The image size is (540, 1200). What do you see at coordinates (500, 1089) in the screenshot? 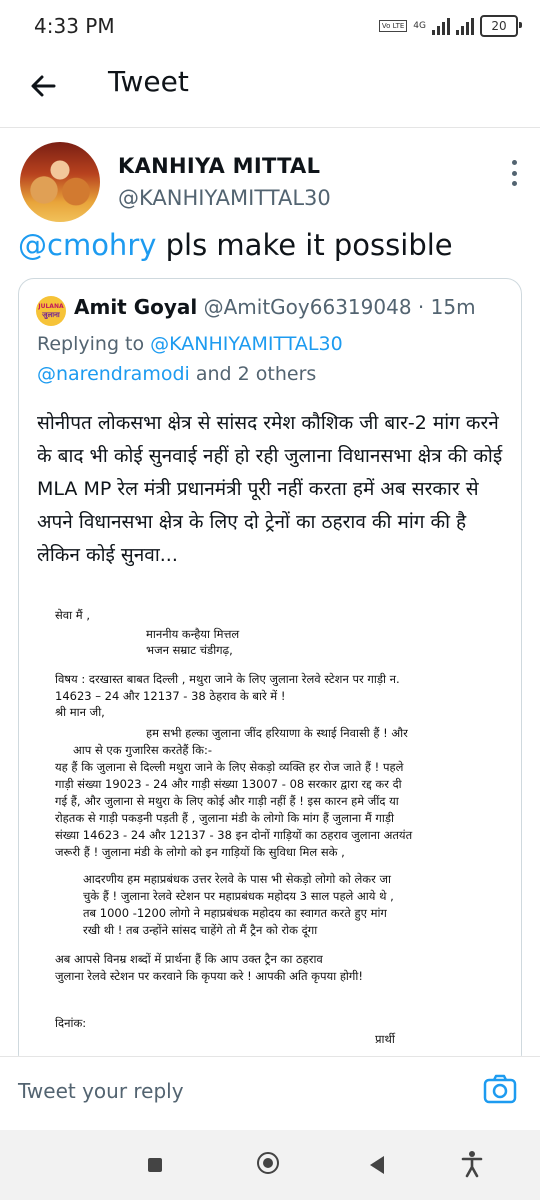
I see `camera-icon` at bounding box center [500, 1089].